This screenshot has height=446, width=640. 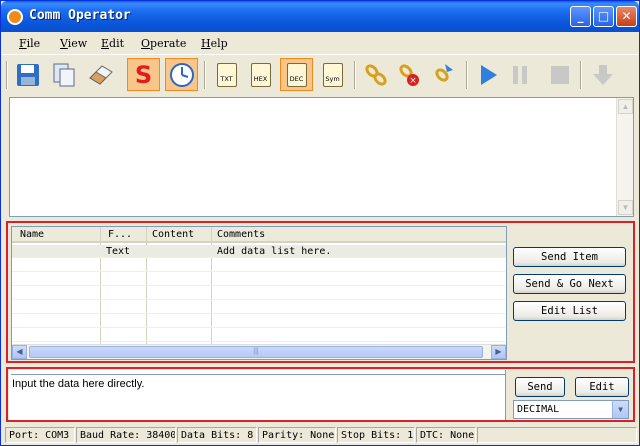 I want to click on close-icon: ✕, so click(x=626, y=16).